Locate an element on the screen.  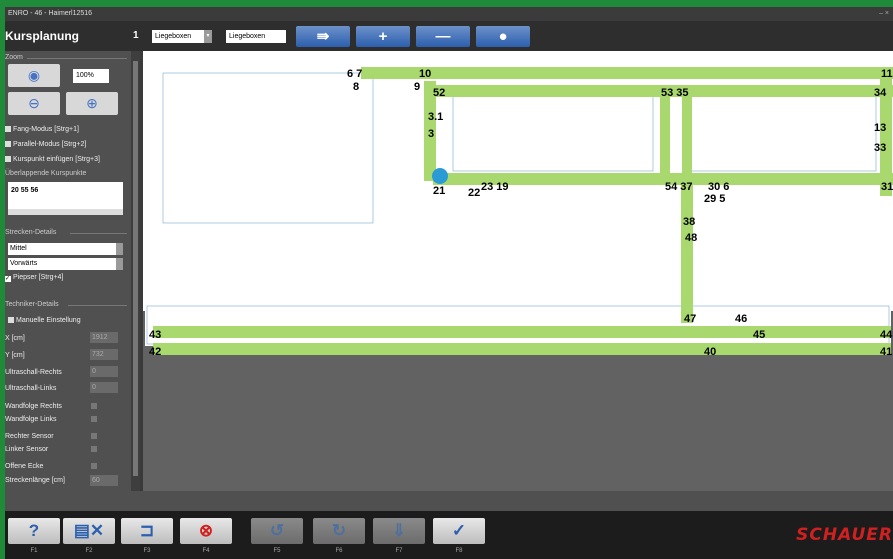
point-label: 22 is located at coordinates (474, 193).